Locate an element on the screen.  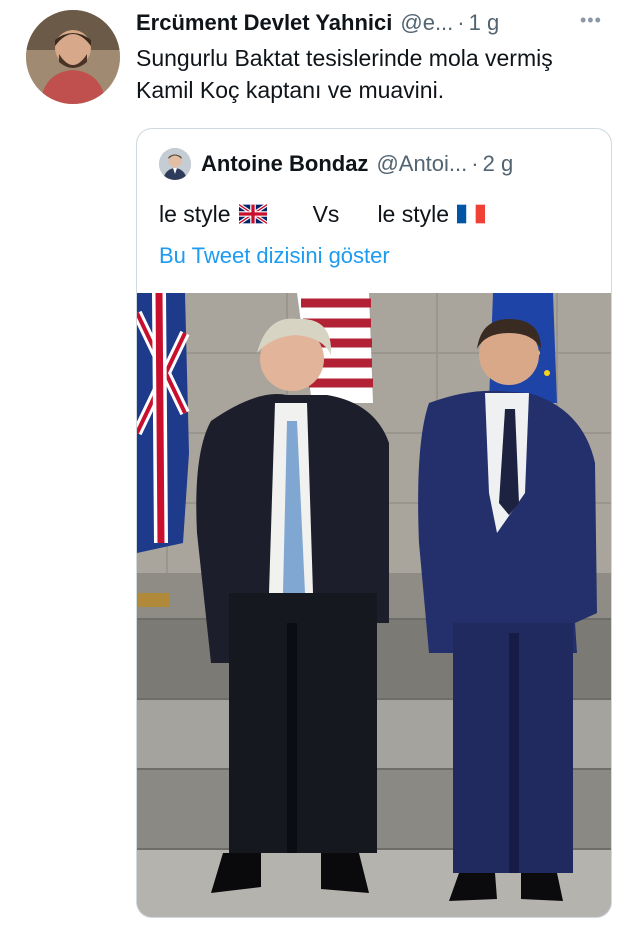
quoted-tweet-header: Antoine Bondaz @Antoi... · 2 g is located at coordinates (379, 164).